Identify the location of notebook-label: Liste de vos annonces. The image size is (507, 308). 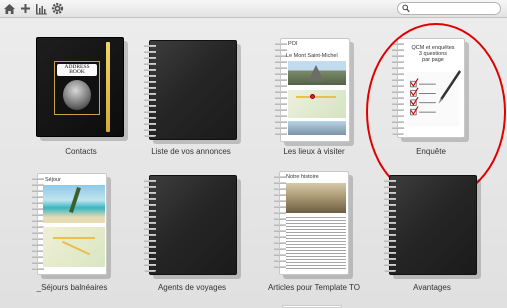
(191, 151).